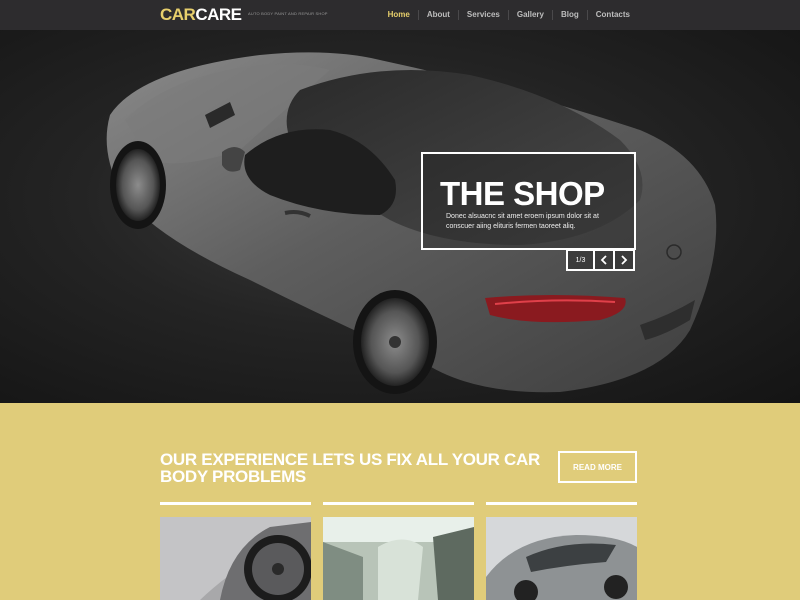 The width and height of the screenshot is (800, 600). I want to click on nav-item-contacts: Contacts, so click(612, 15).